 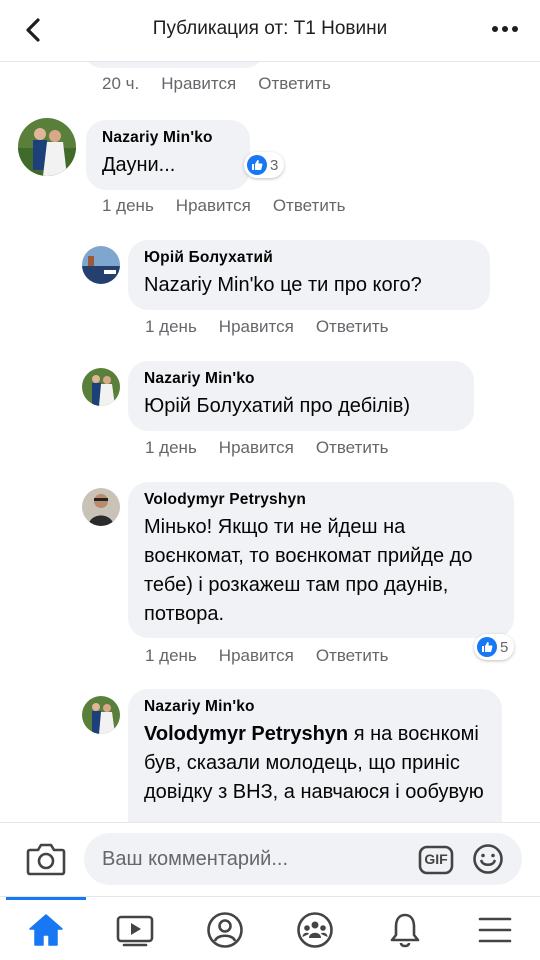 I want to click on comment-composer: GIF, so click(x=270, y=859).